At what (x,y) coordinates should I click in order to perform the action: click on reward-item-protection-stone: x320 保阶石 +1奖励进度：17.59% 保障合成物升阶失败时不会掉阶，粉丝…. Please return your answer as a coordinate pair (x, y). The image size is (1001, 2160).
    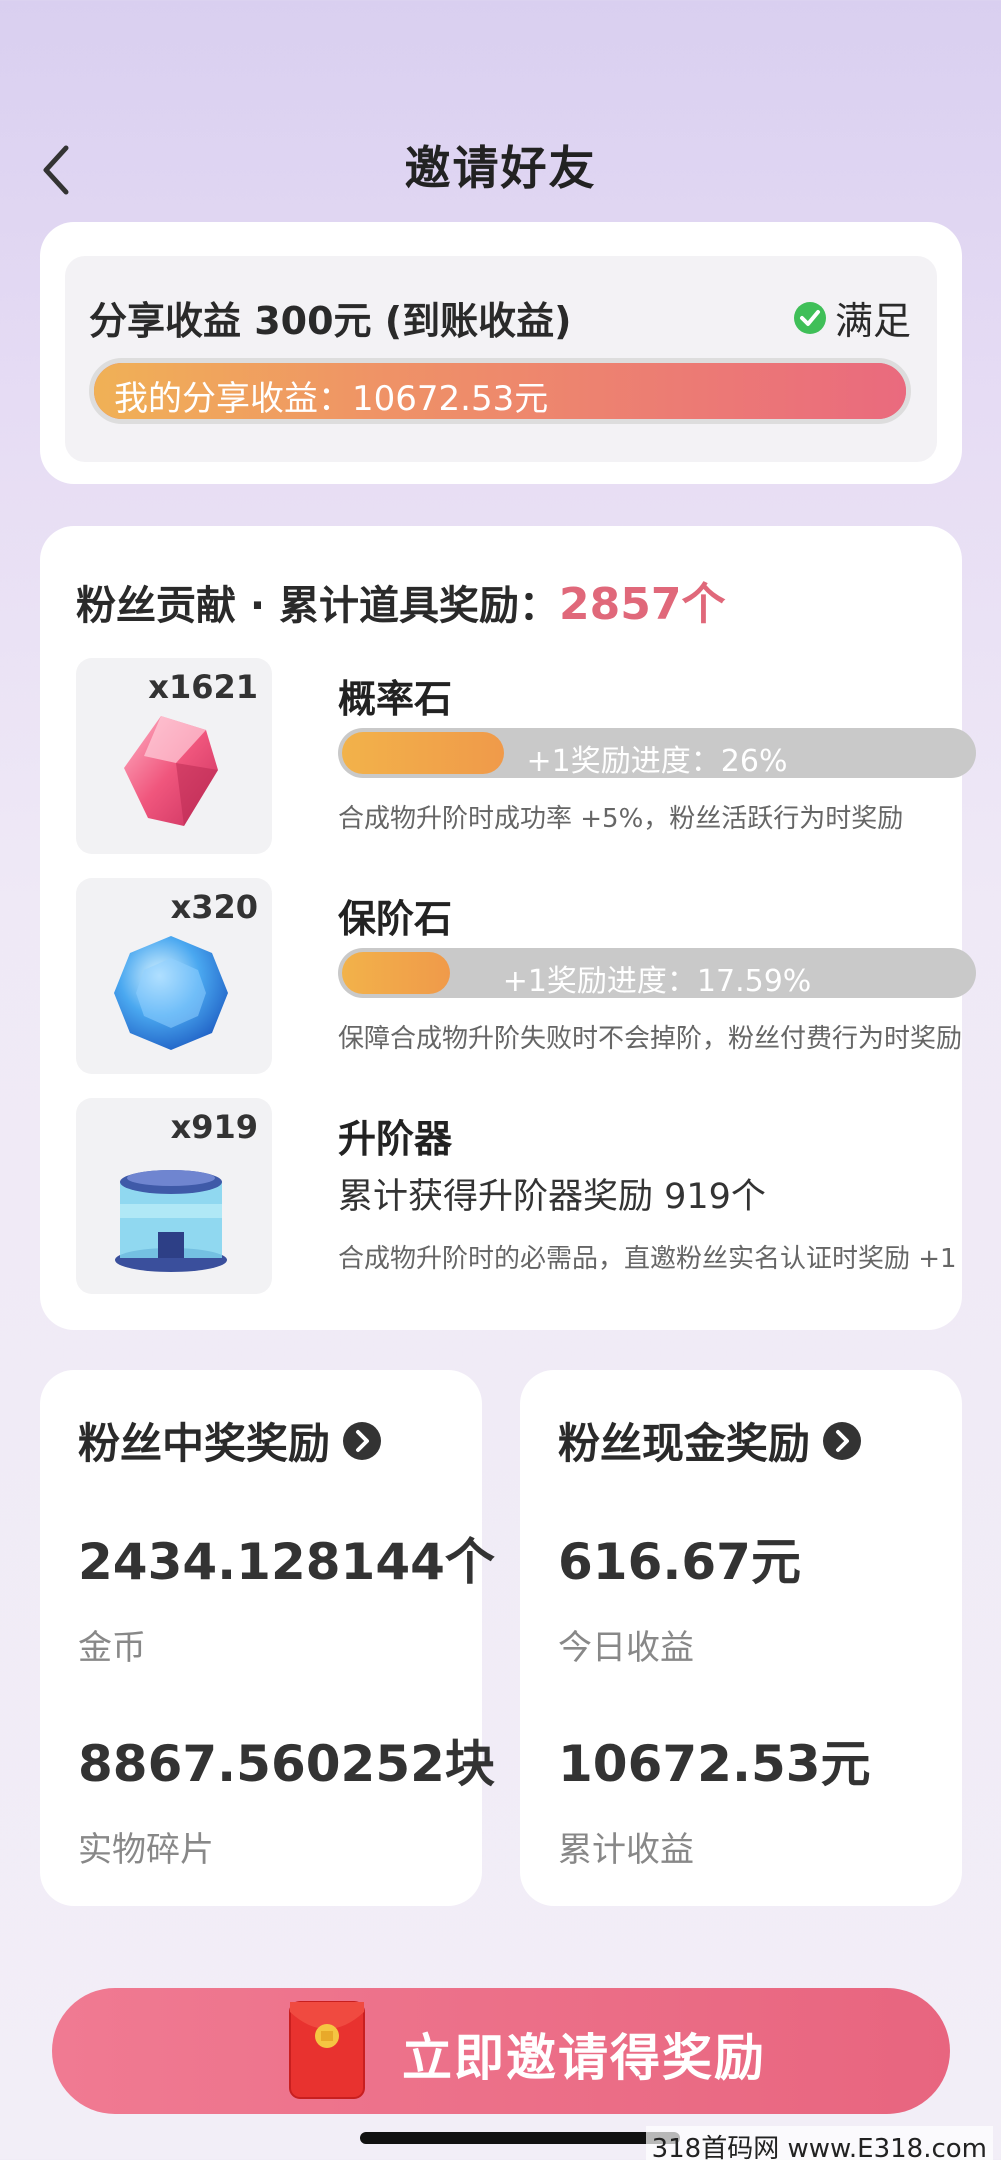
    Looking at the image, I should click on (526, 976).